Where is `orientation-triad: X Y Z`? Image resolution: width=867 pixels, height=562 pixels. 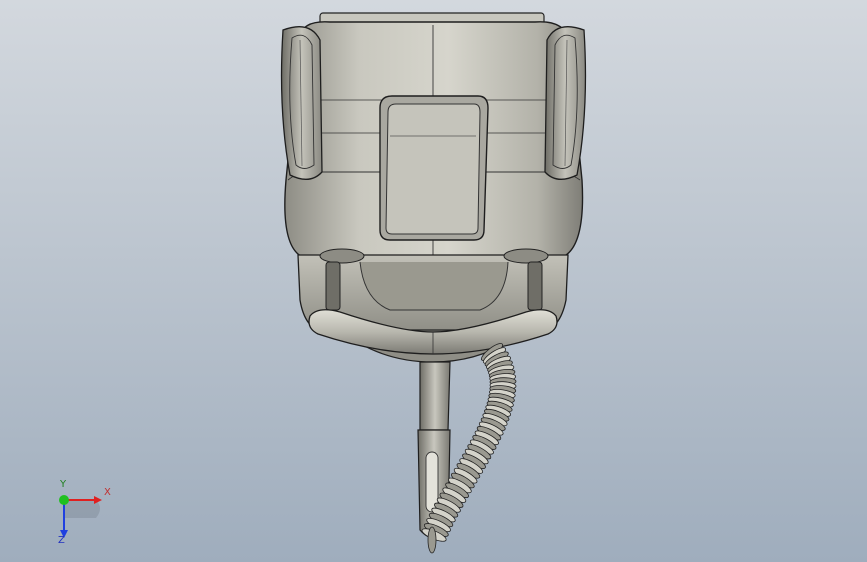
orientation-triad: X Y Z is located at coordinates (79, 513).